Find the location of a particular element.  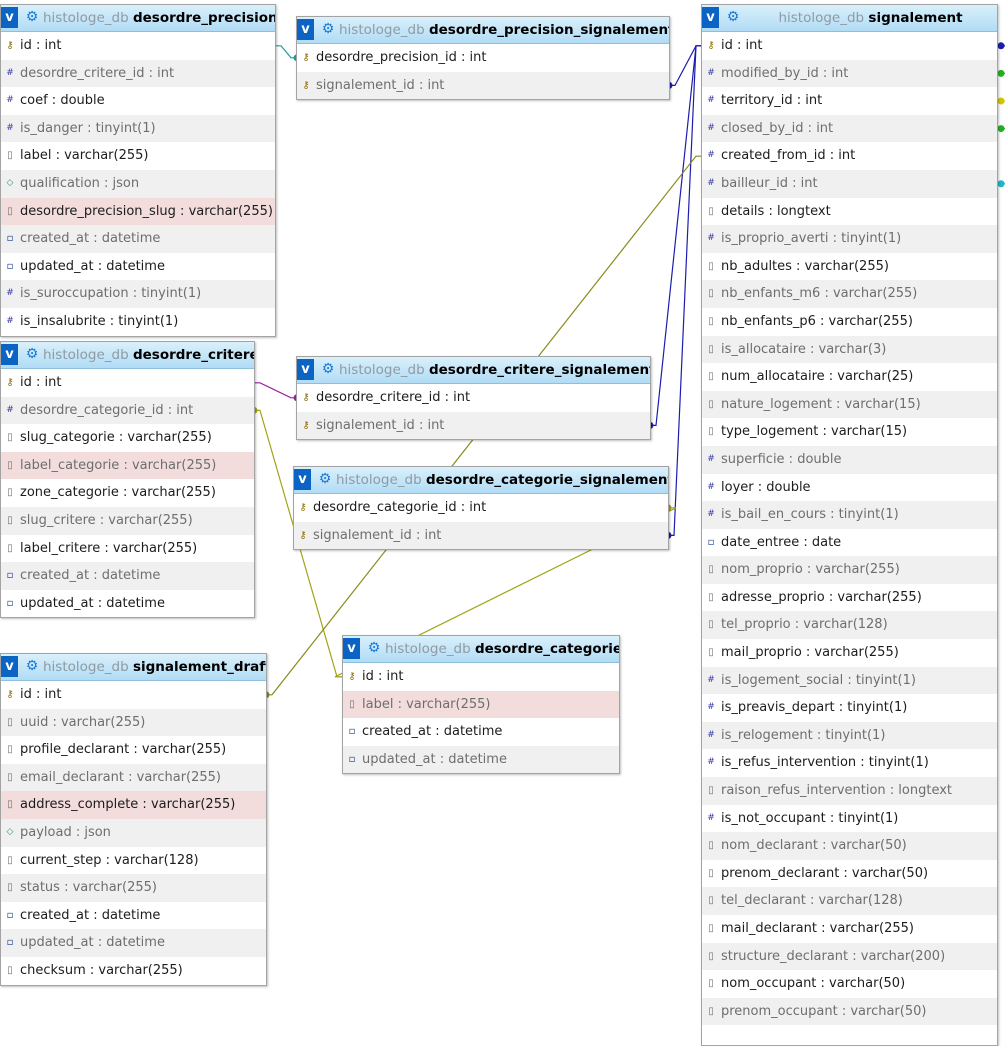

column-row: ⚷ desordre_categorie_id : int is located at coordinates (481, 508).